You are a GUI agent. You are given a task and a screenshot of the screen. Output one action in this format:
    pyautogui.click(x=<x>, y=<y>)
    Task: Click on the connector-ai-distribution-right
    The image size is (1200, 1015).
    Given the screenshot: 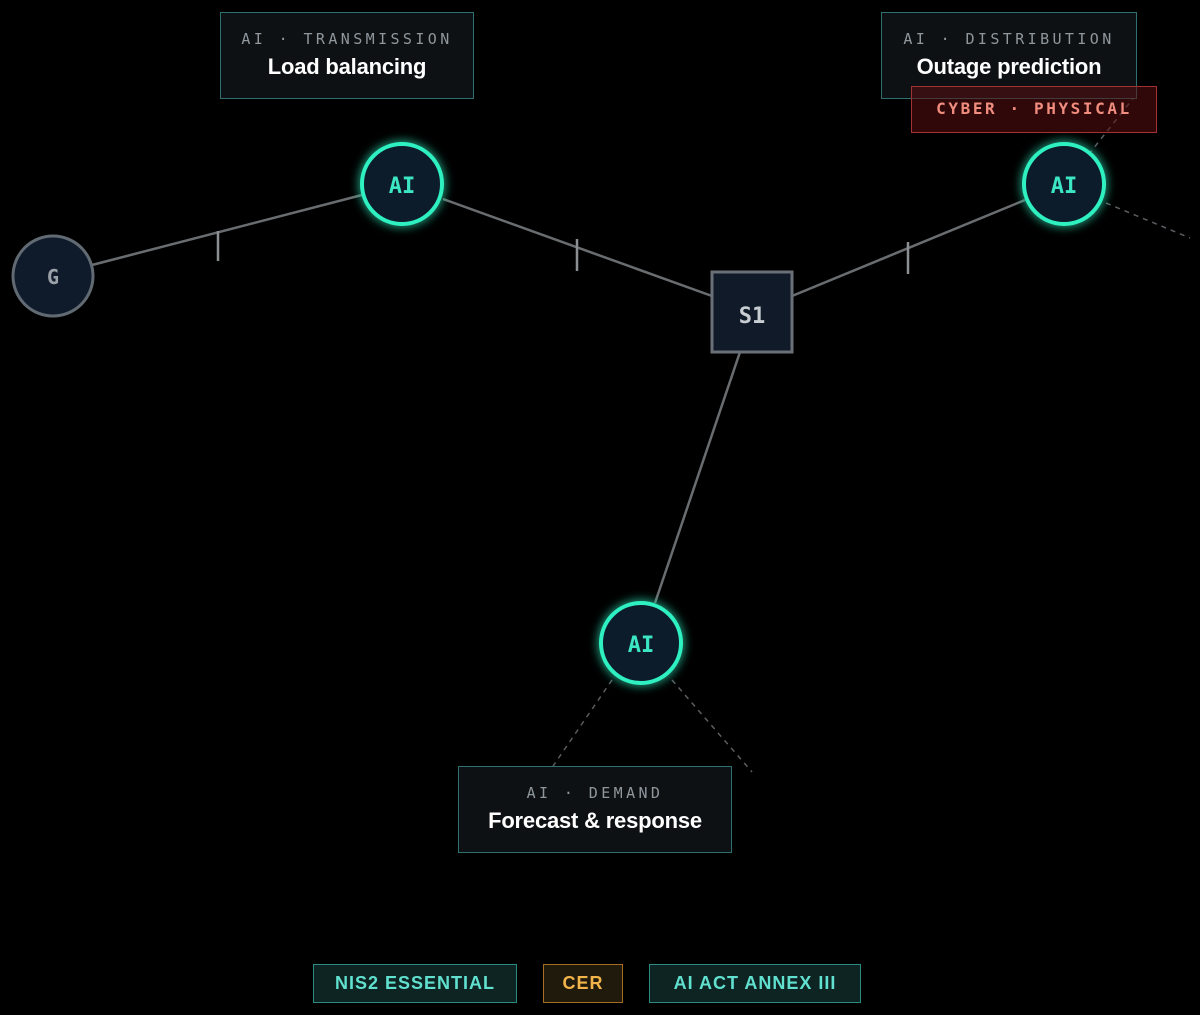 What is the action you would take?
    pyautogui.click(x=1148, y=220)
    